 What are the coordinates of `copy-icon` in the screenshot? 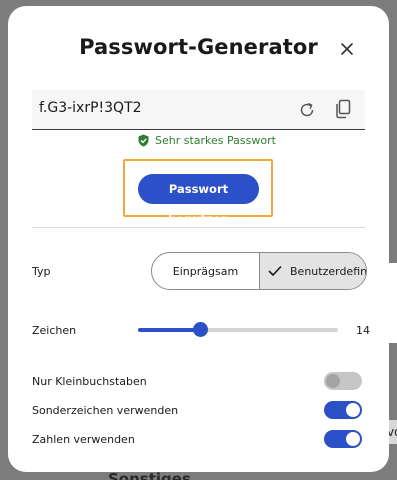 It's located at (343, 109).